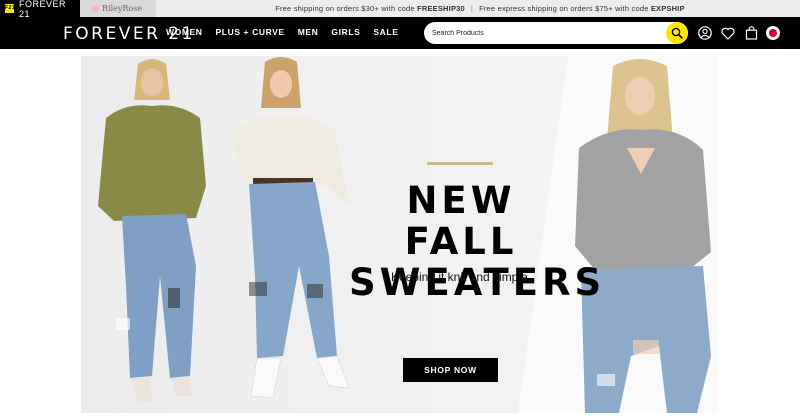 The width and height of the screenshot is (800, 418). Describe the element at coordinates (461, 221) in the screenshot. I see `headline-line1: NEW FALL` at that location.